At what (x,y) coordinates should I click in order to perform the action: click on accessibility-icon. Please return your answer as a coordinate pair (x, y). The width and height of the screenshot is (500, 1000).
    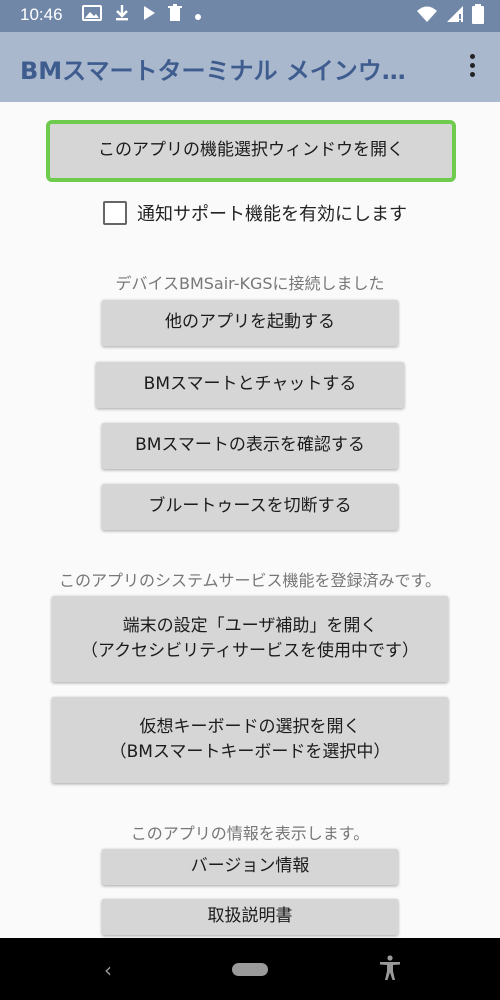
    Looking at the image, I should click on (390, 968).